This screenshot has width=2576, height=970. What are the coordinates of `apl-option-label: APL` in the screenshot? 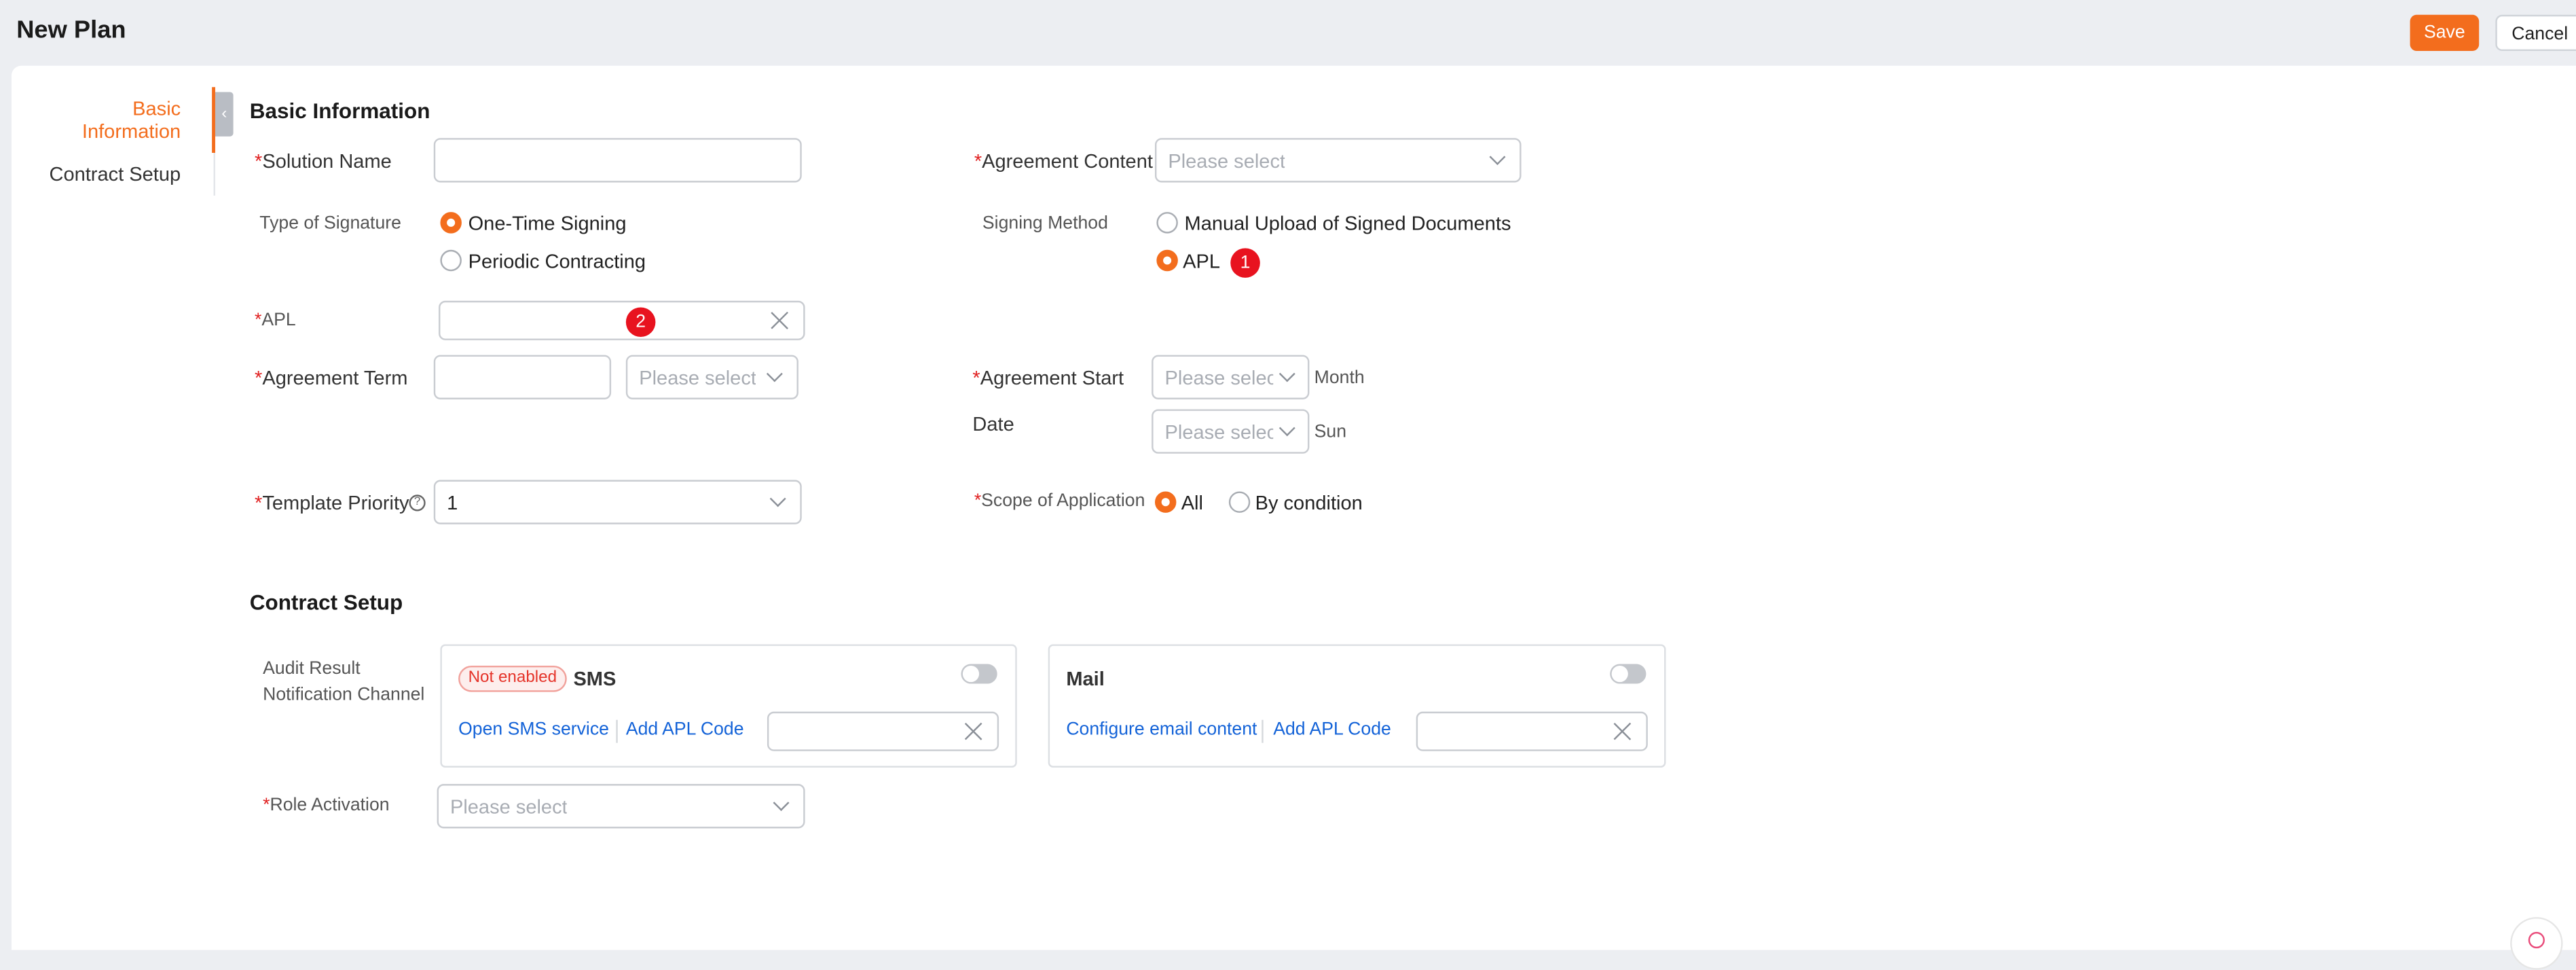 It's located at (1201, 262).